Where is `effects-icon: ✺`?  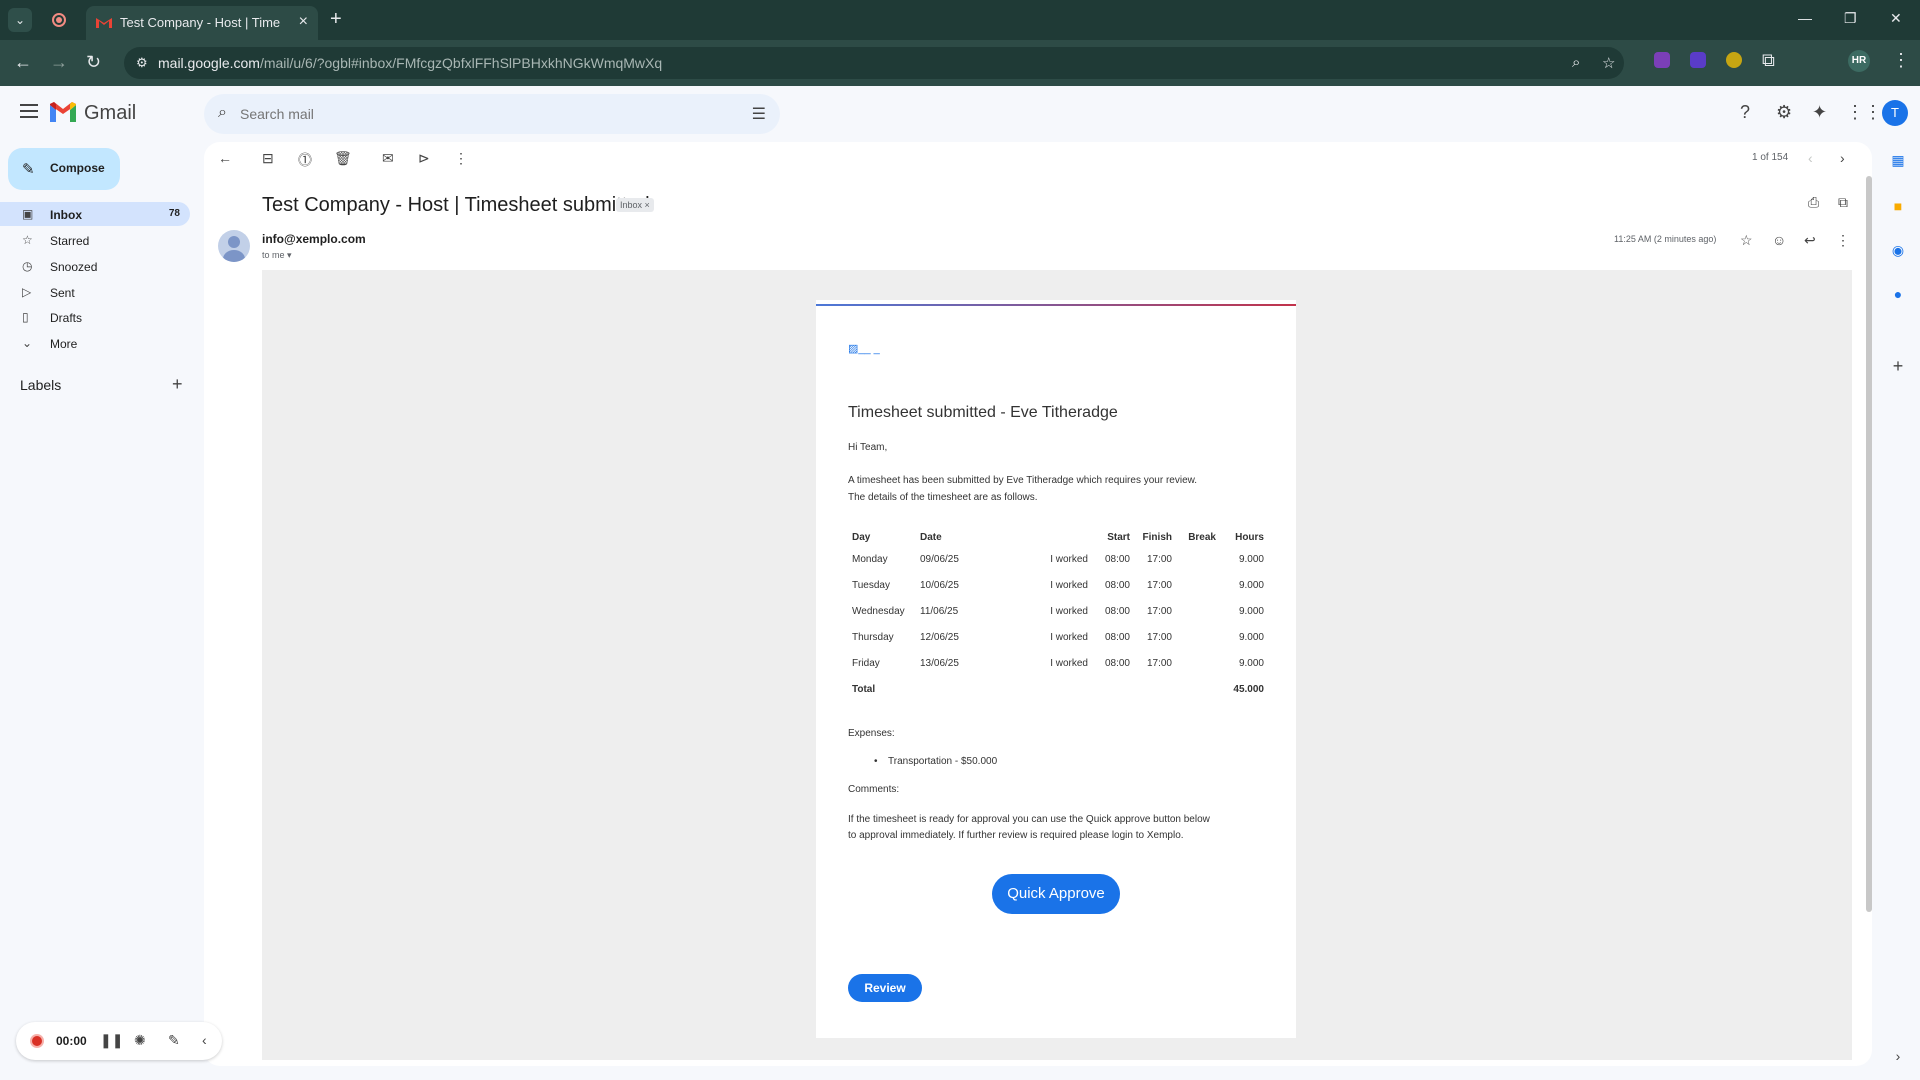
effects-icon: ✺ is located at coordinates (140, 1040).